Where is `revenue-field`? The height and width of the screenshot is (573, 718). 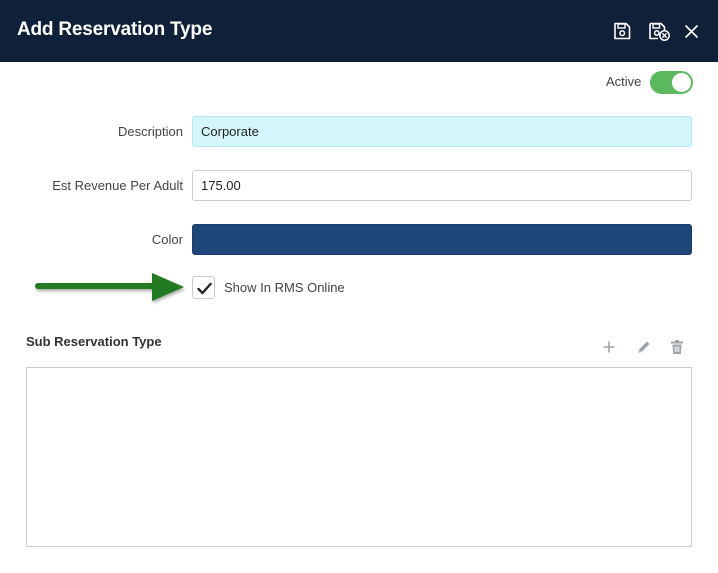 revenue-field is located at coordinates (442, 185).